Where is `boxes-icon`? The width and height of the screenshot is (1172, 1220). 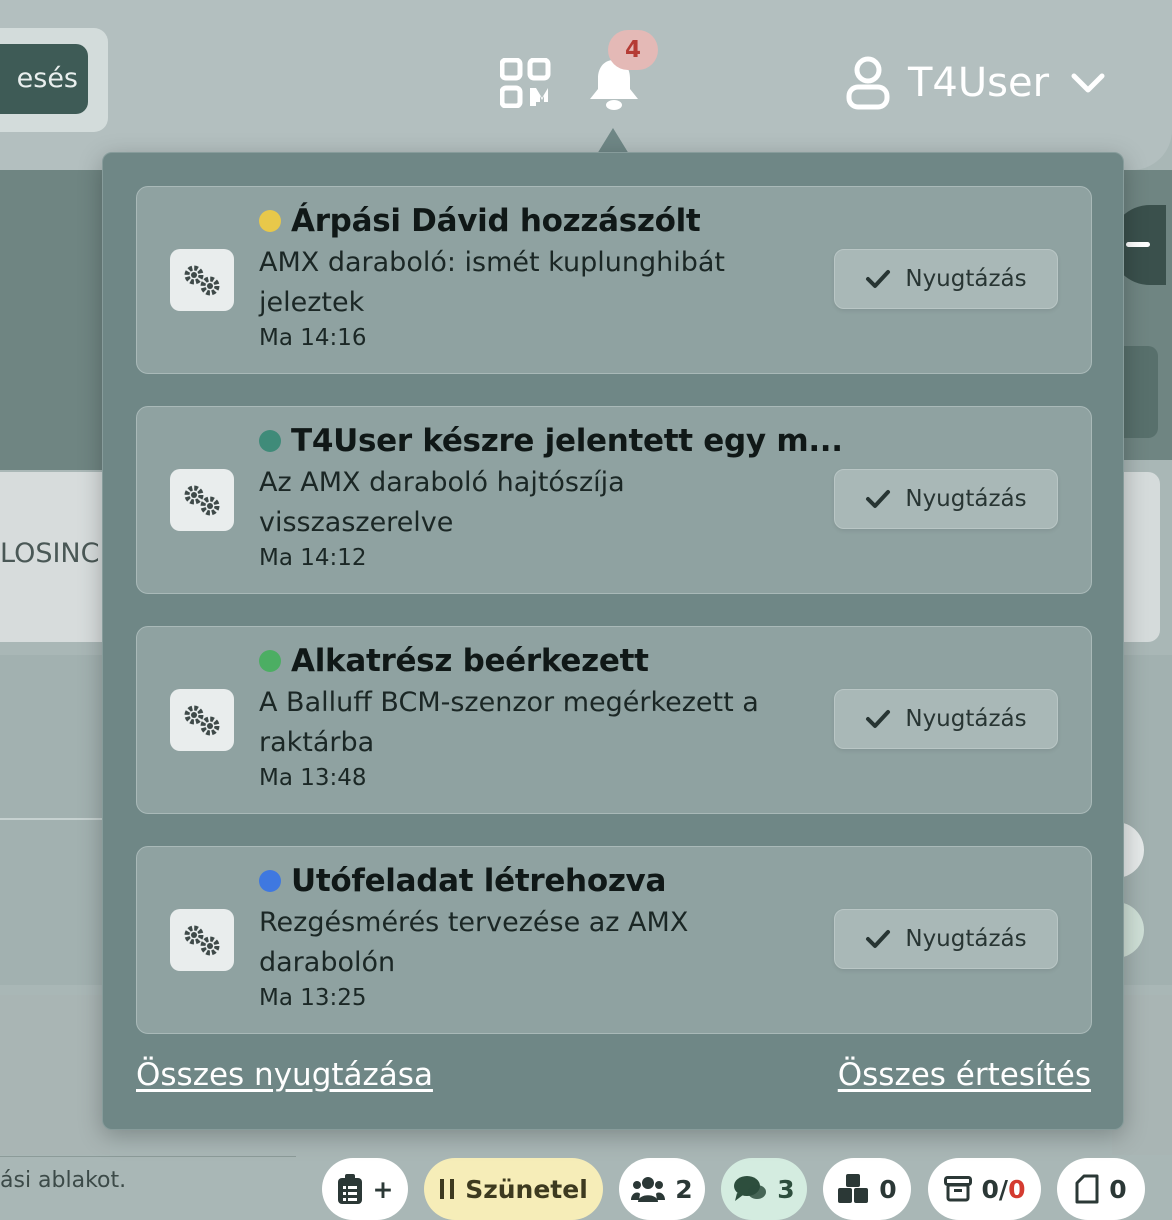 boxes-icon is located at coordinates (853, 1188).